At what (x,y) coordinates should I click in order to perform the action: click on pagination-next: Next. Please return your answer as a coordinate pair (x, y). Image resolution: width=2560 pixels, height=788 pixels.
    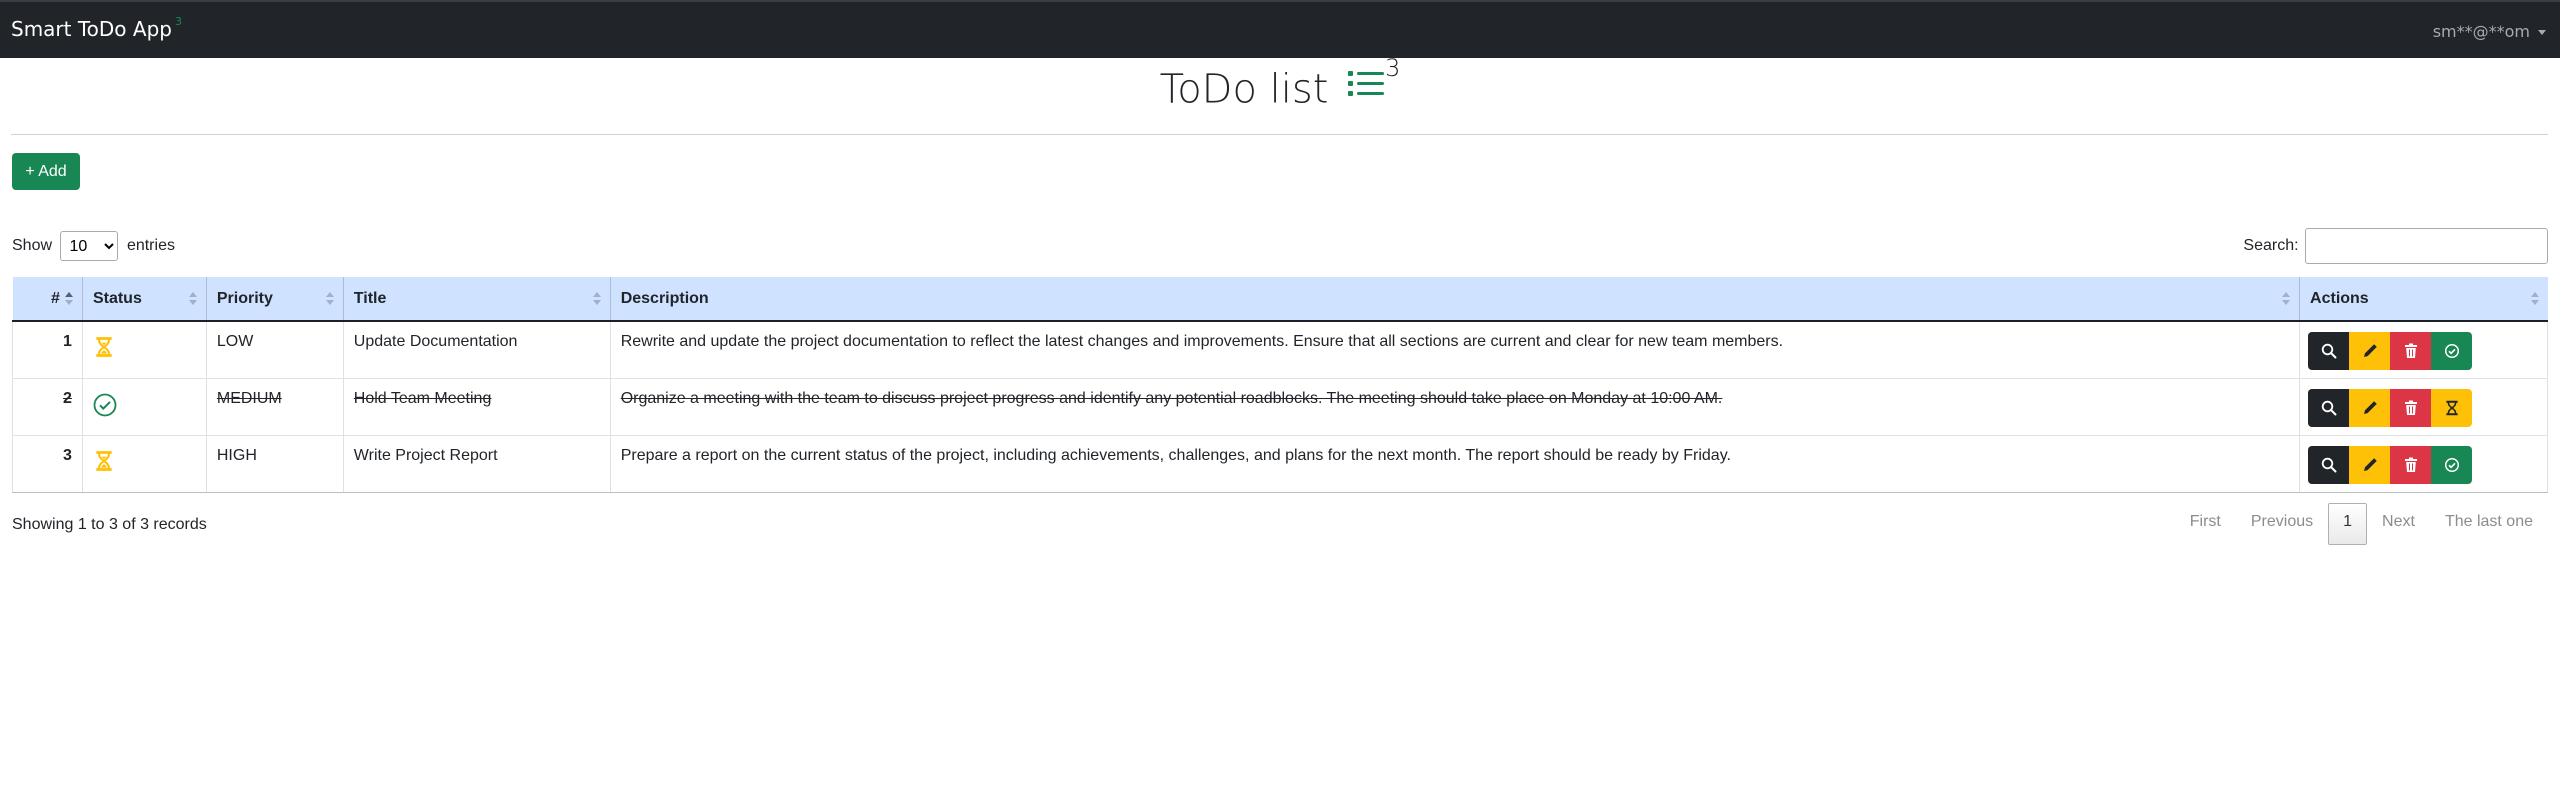
    Looking at the image, I should click on (2398, 524).